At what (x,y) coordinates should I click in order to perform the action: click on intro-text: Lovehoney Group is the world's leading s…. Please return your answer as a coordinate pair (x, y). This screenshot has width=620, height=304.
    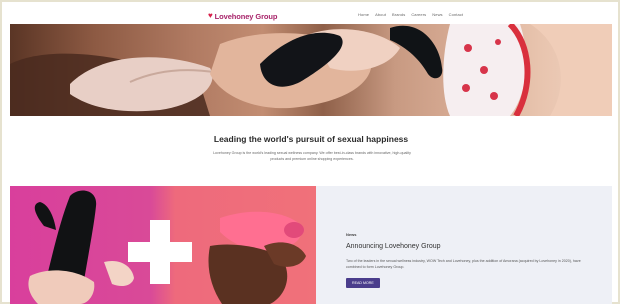
    Looking at the image, I should click on (312, 156).